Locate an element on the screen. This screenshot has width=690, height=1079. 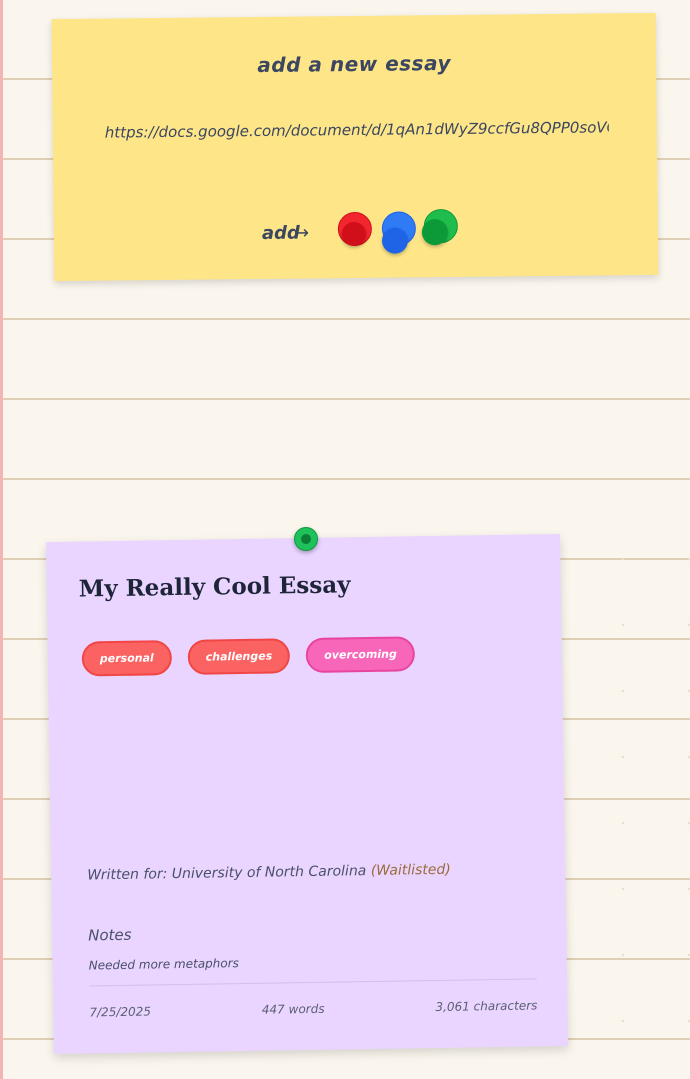
essay-date: 7/25/2025 is located at coordinates (120, 1012).